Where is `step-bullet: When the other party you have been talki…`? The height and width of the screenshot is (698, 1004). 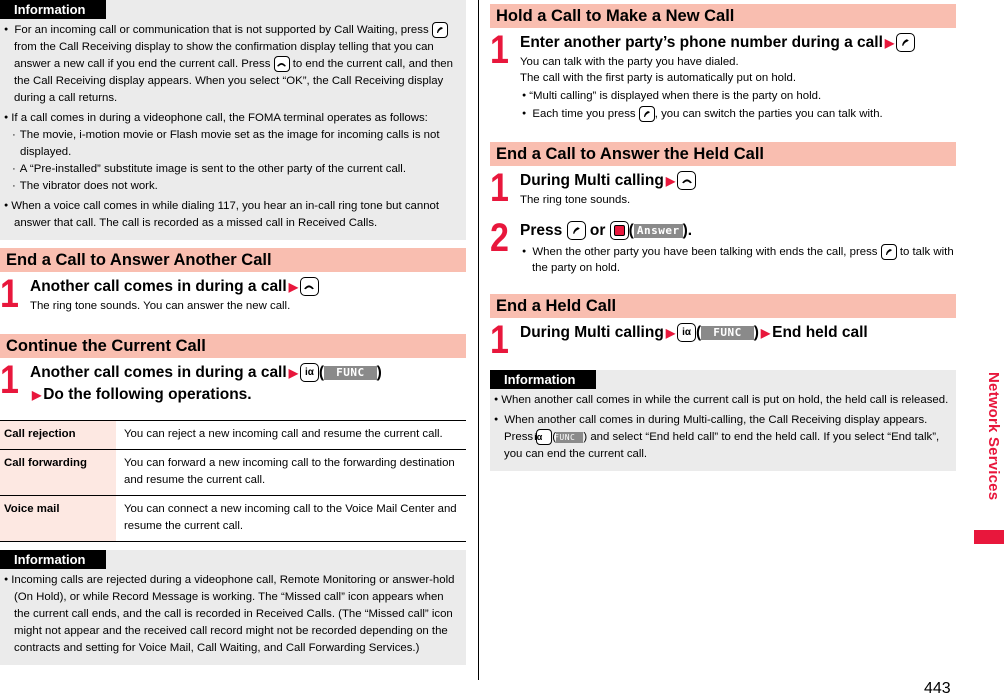
step-bullet: When the other party you have been talki… is located at coordinates (738, 260).